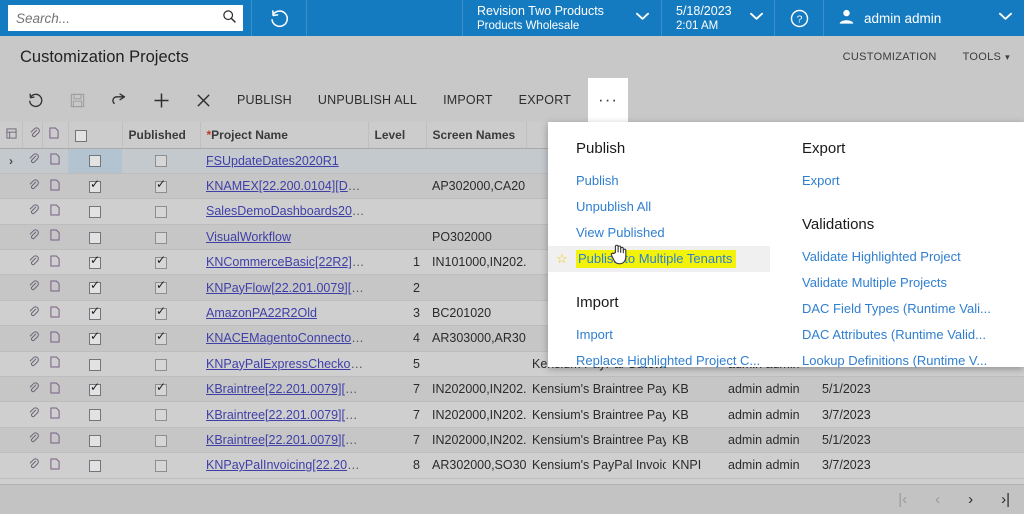 This screenshot has width=1024, height=514. I want to click on pager-first-button: |‹, so click(902, 499).